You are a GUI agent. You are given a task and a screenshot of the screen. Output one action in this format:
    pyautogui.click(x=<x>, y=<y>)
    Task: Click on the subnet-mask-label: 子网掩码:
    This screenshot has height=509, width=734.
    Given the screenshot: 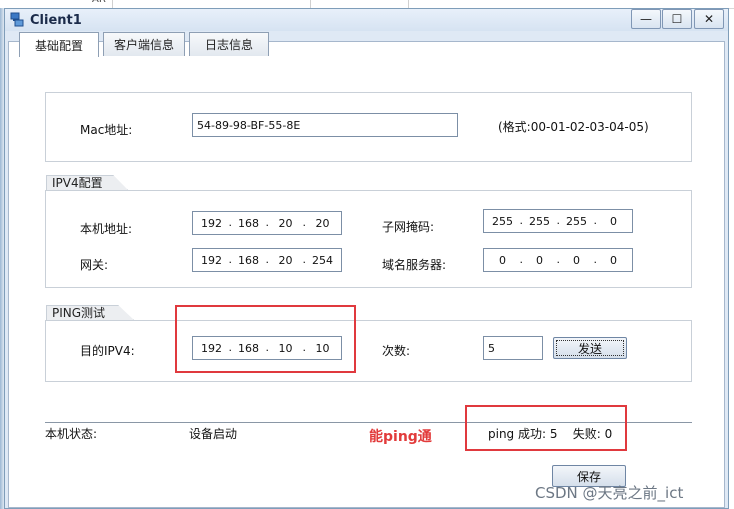 What is the action you would take?
    pyautogui.click(x=408, y=227)
    